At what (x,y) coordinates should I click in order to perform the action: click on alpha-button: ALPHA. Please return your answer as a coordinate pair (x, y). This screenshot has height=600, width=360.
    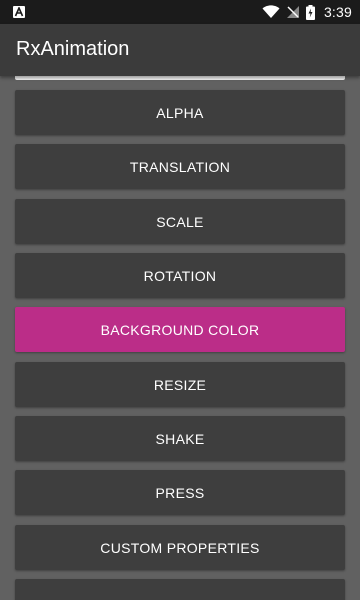
    Looking at the image, I should click on (180, 112).